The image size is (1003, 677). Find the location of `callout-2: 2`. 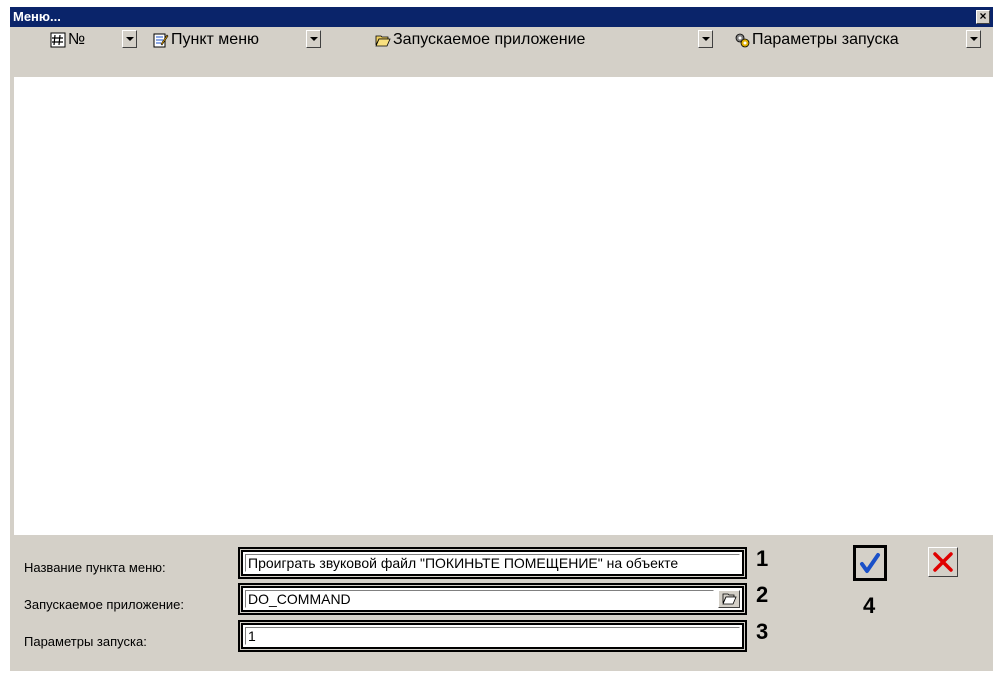

callout-2: 2 is located at coordinates (762, 594).